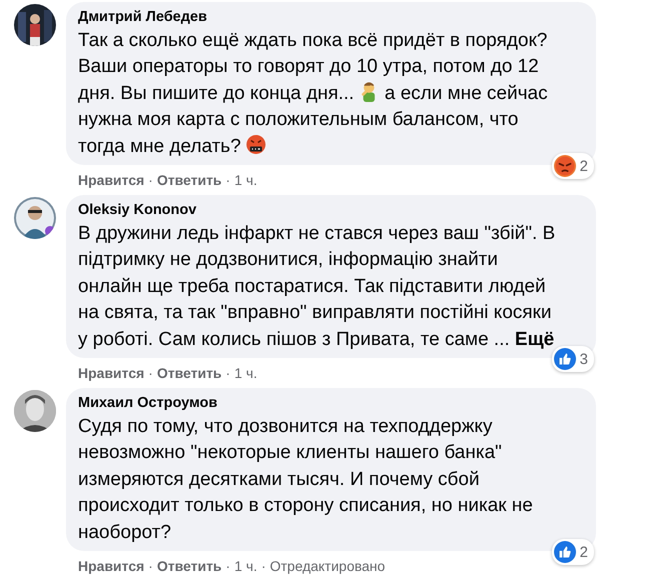  What do you see at coordinates (331, 210) in the screenshot?
I see `author-name: Oleksiy Kononov` at bounding box center [331, 210].